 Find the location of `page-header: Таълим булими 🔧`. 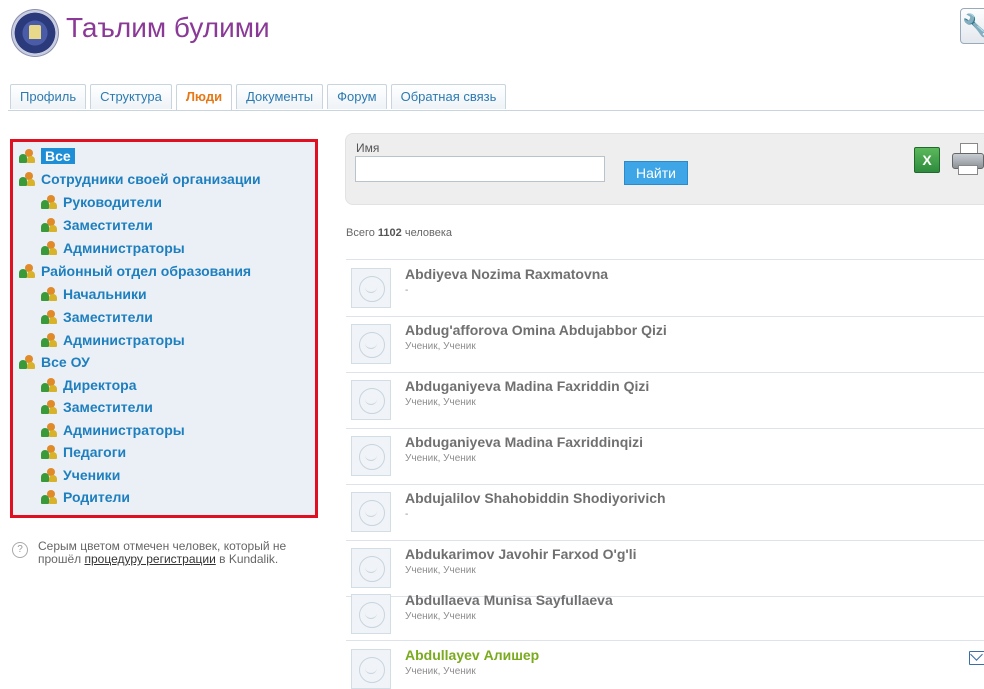

page-header: Таълим булими 🔧 is located at coordinates (492, 30).